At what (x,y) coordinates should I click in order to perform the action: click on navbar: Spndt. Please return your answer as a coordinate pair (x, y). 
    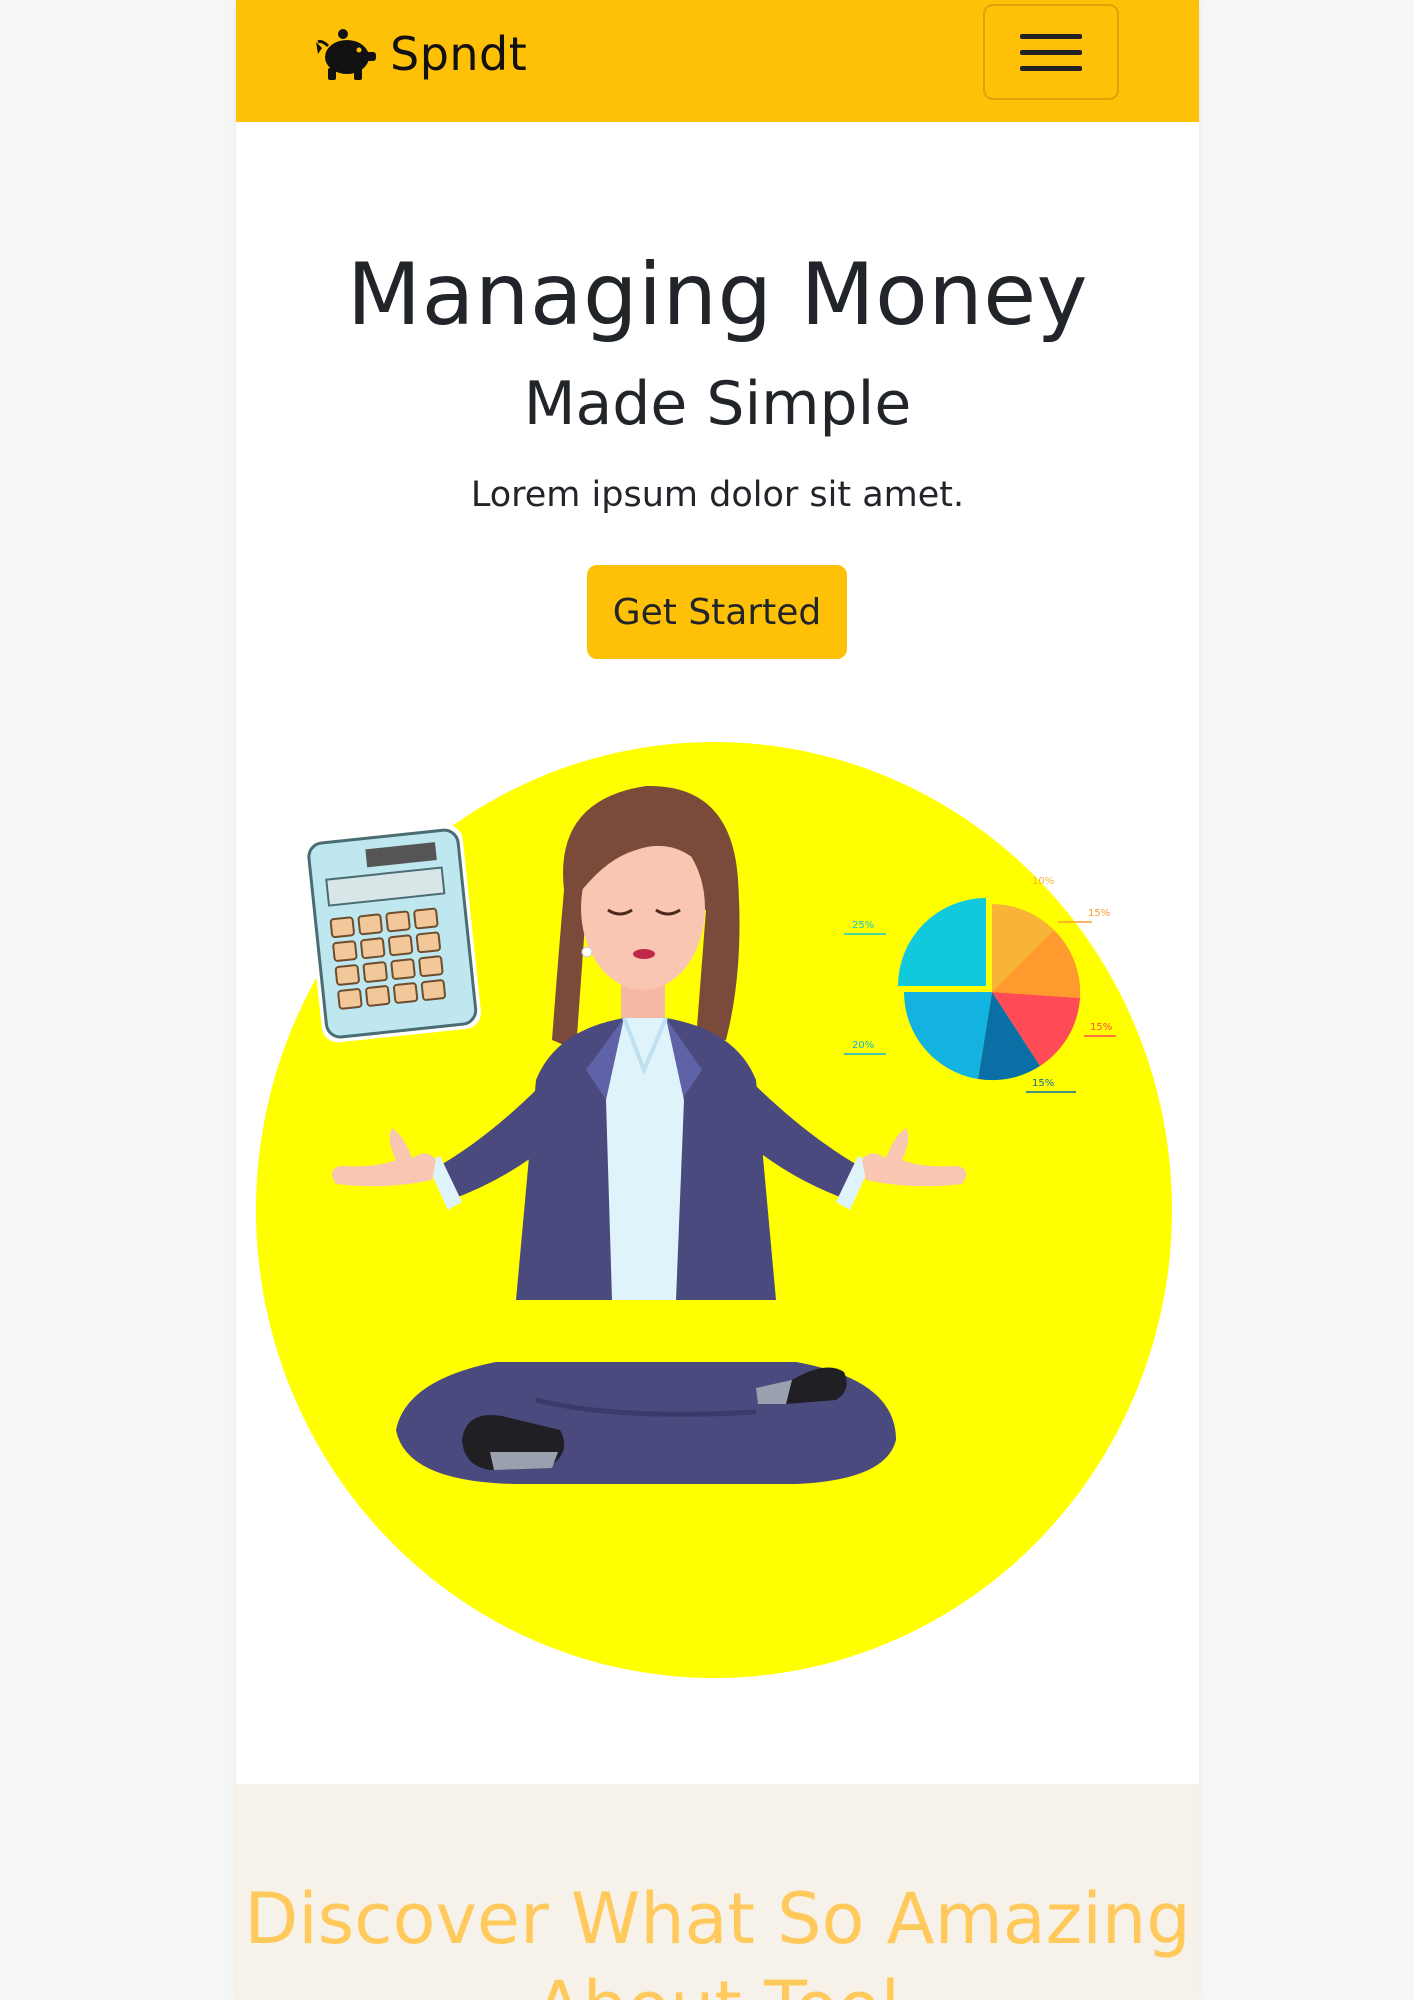
    Looking at the image, I should click on (717, 61).